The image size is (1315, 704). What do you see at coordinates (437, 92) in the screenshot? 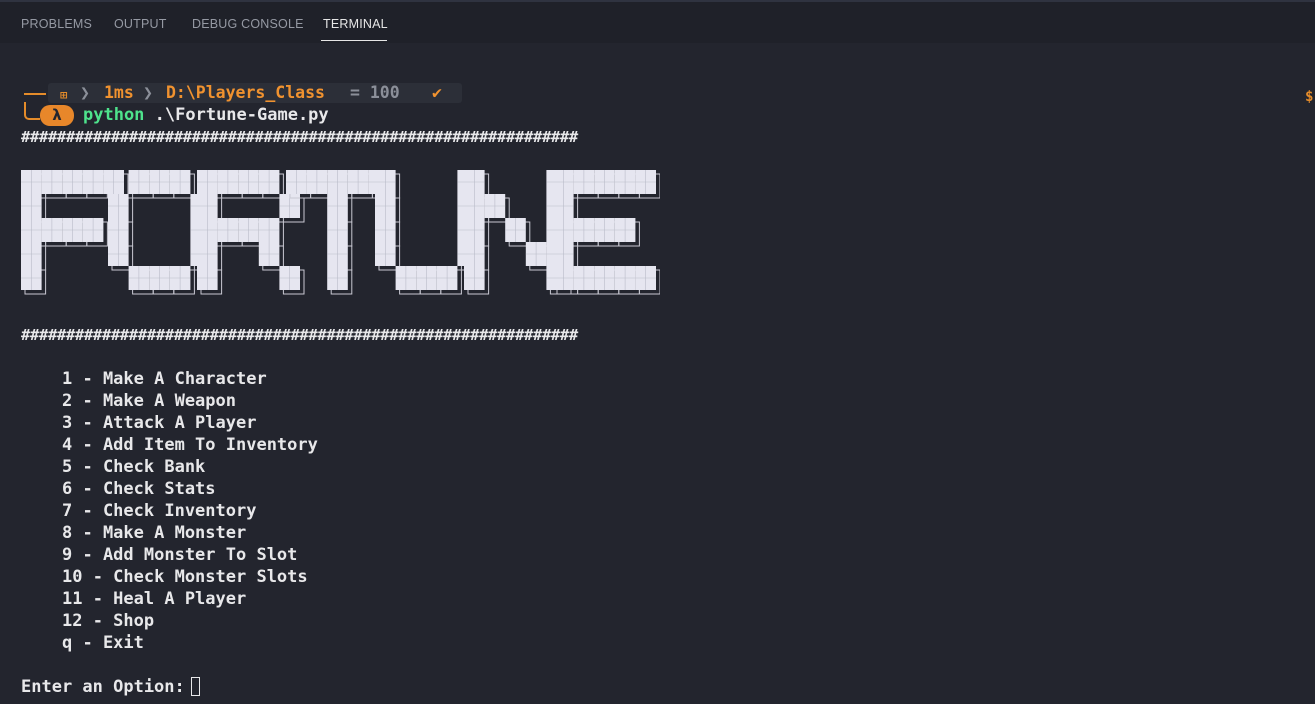
I see `check-icon: ✔` at bounding box center [437, 92].